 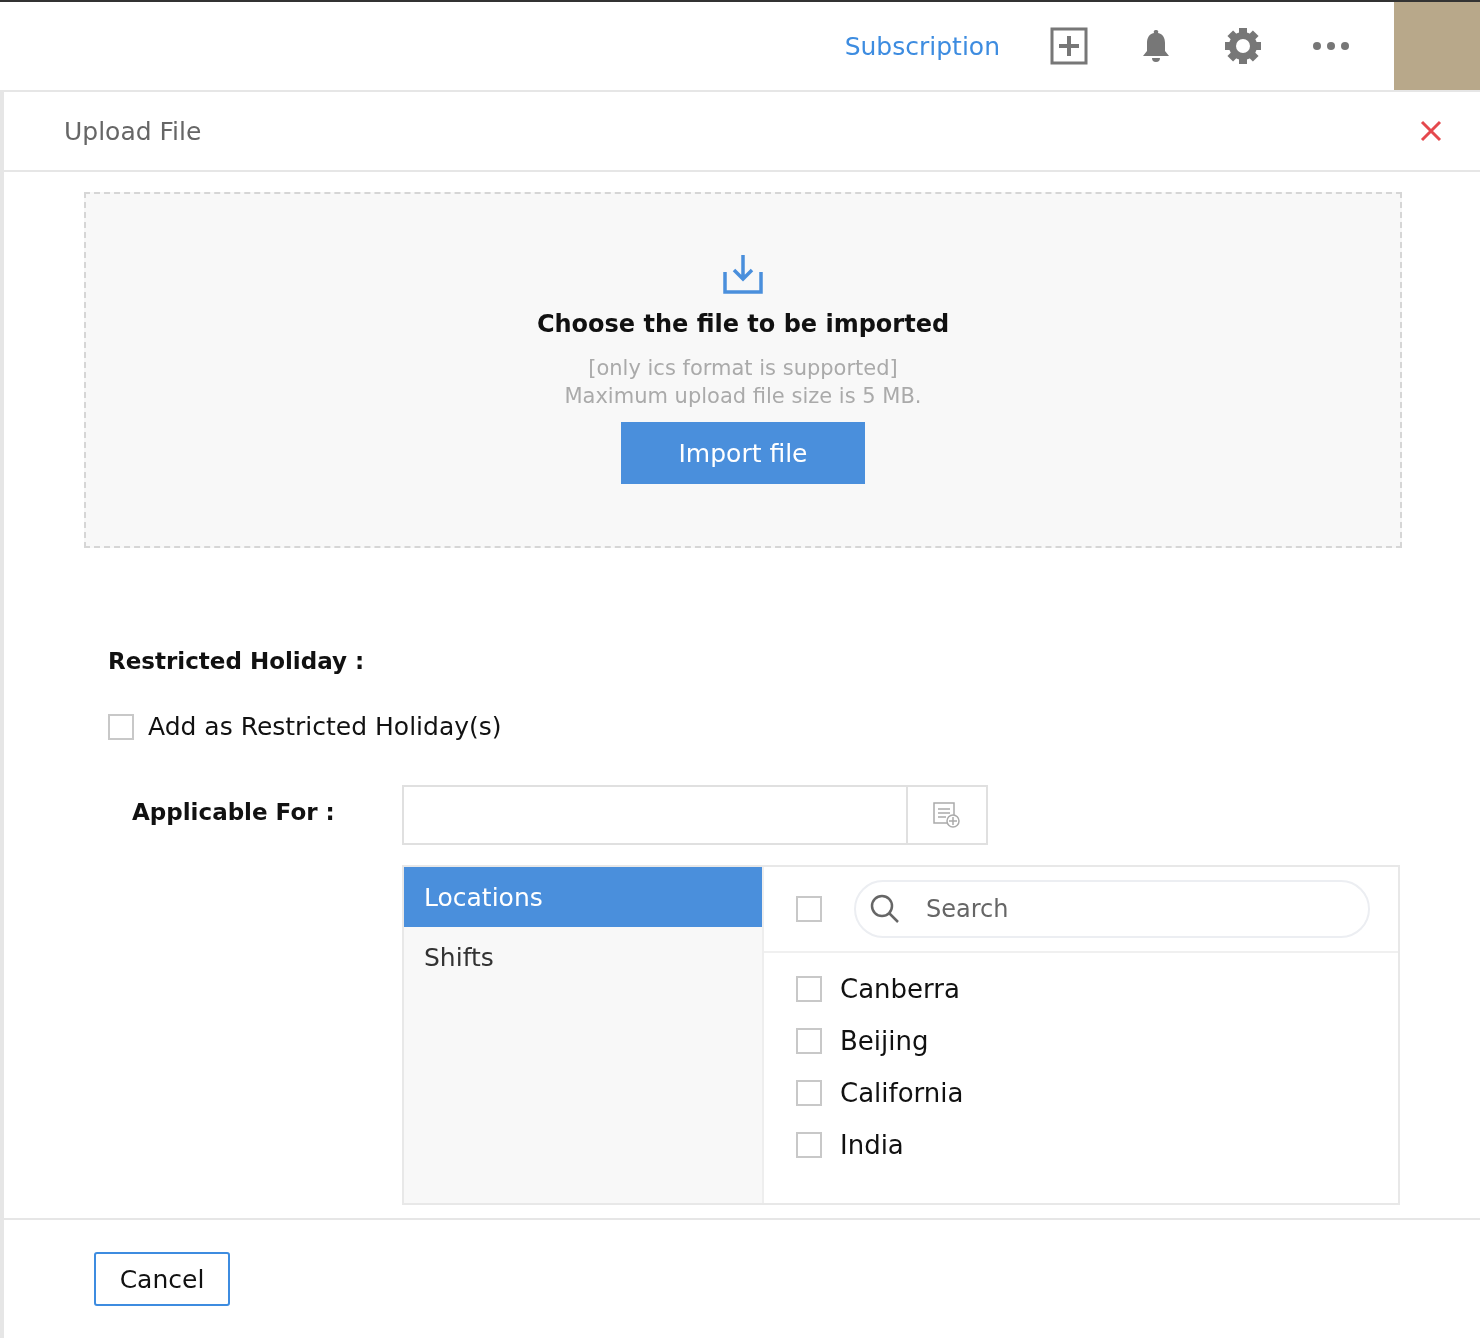 I want to click on format-note: [only ics format is supported], so click(x=743, y=368).